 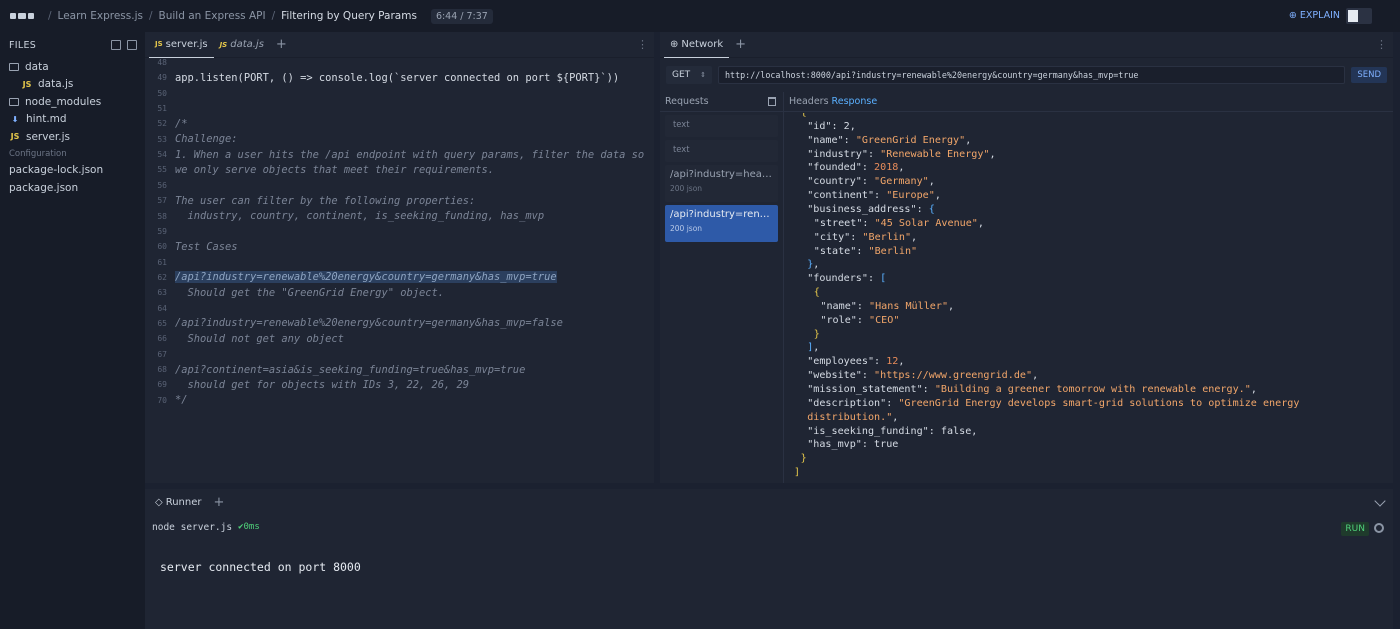 I want to click on json-line: "name": "GreenGrid Energy",, so click(x=889, y=142).